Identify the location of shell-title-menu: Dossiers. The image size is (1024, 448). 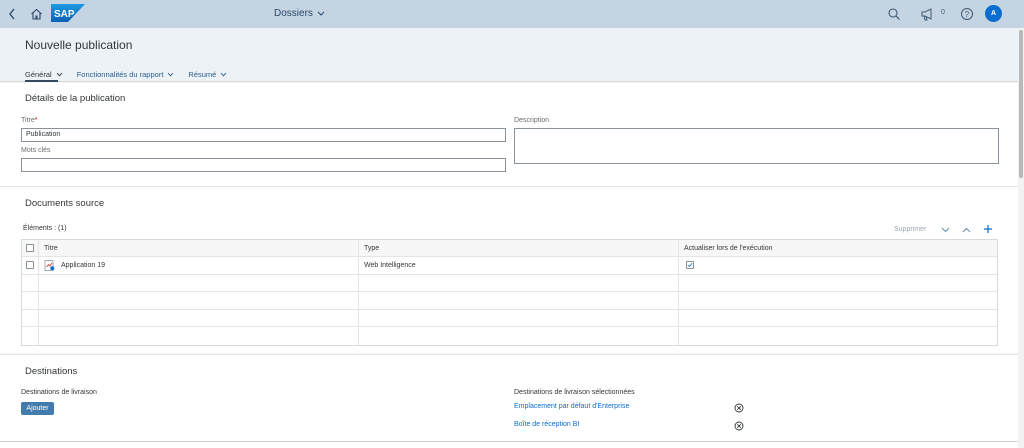
(299, 13).